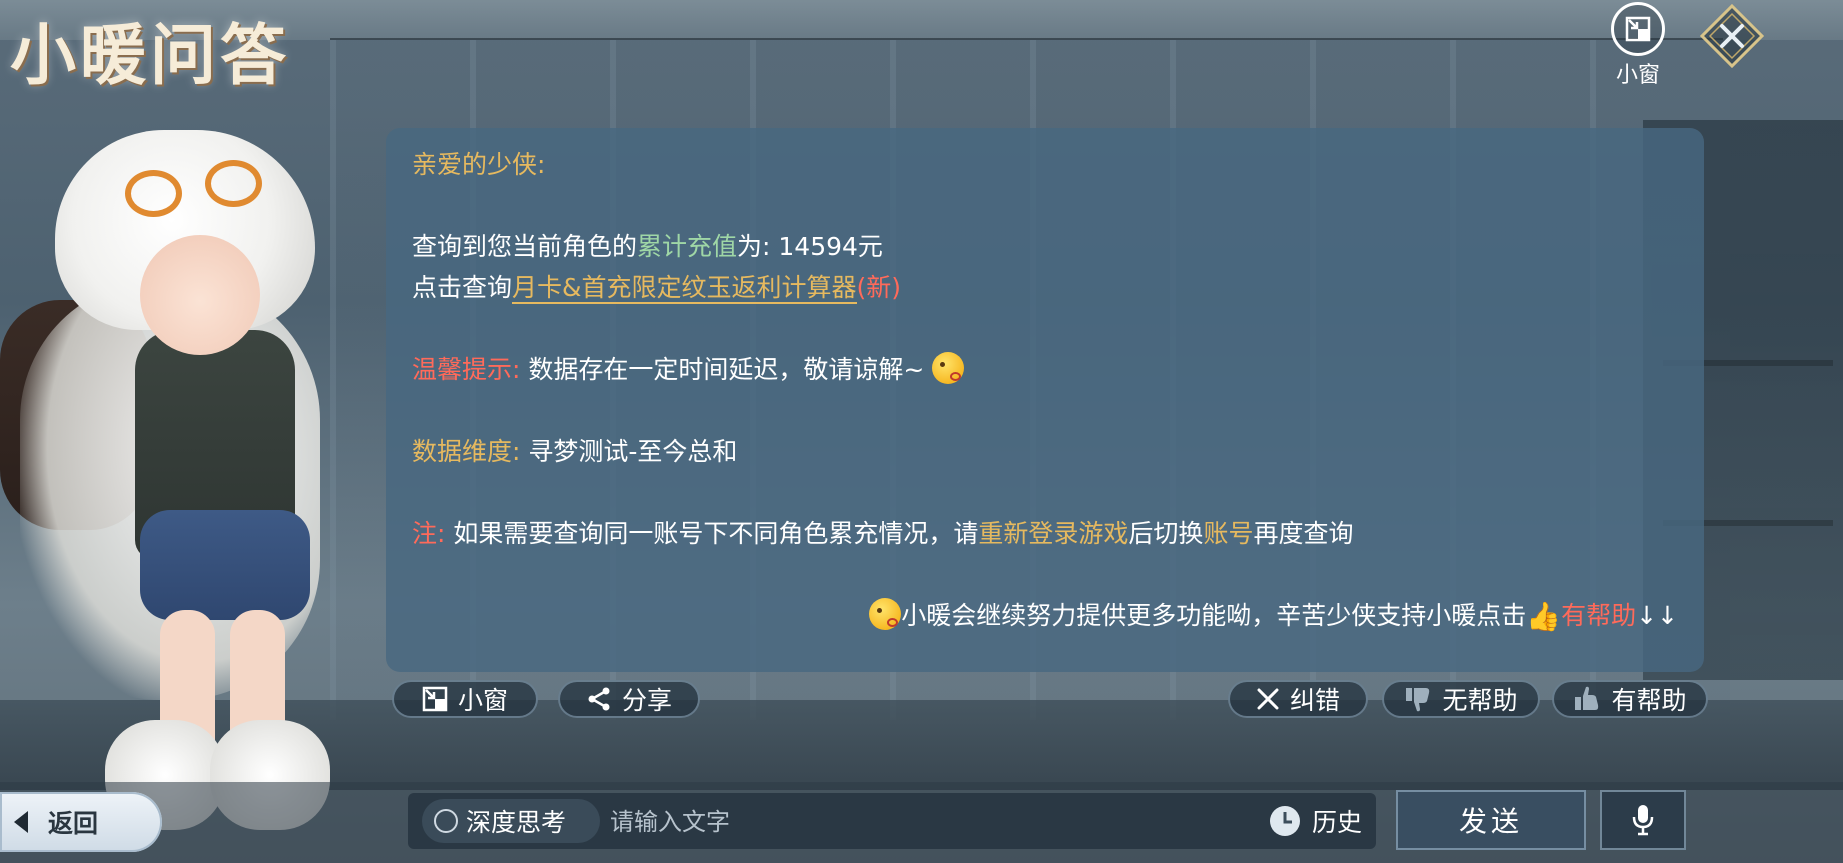 This screenshot has height=863, width=1843. Describe the element at coordinates (1026, 39) in the screenshot. I see `top-divider` at that location.